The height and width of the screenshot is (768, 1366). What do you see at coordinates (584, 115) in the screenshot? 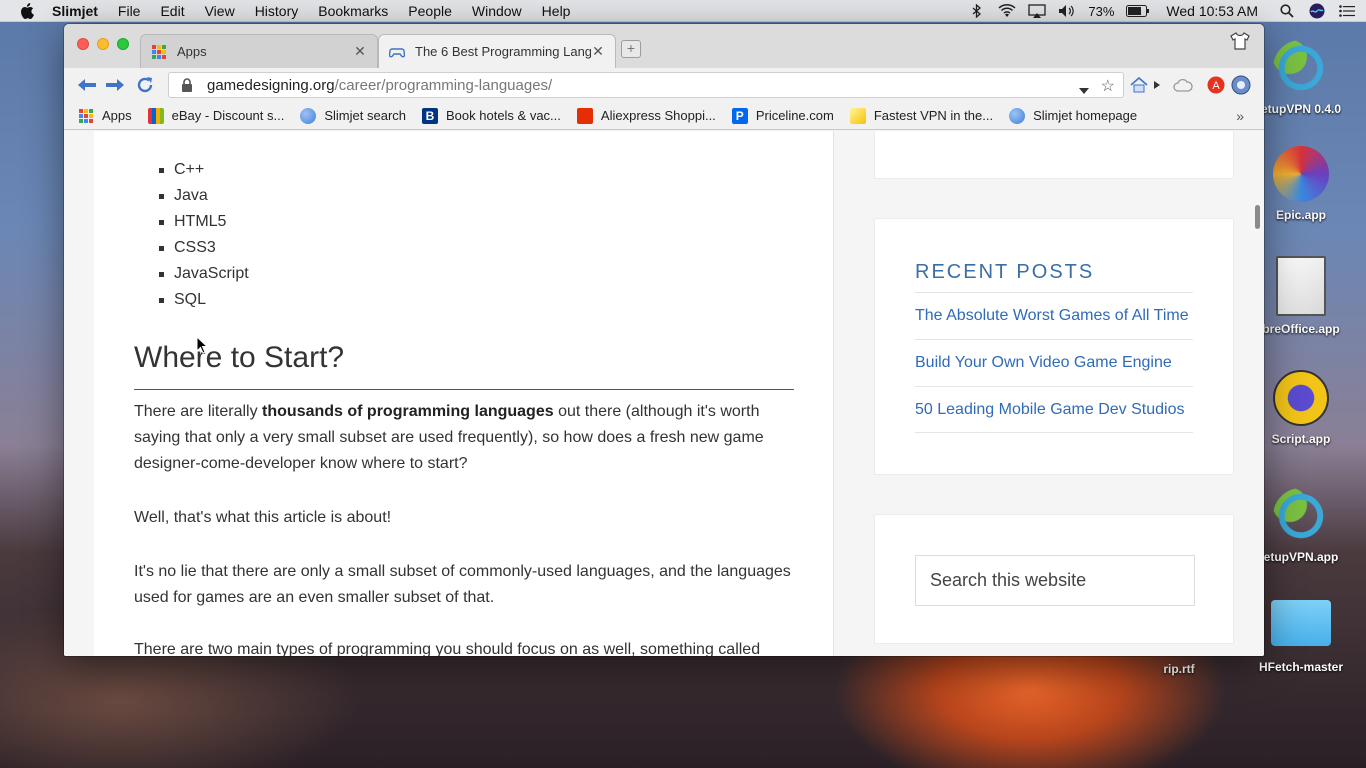
I see `aliexpress-favicon-icon` at bounding box center [584, 115].